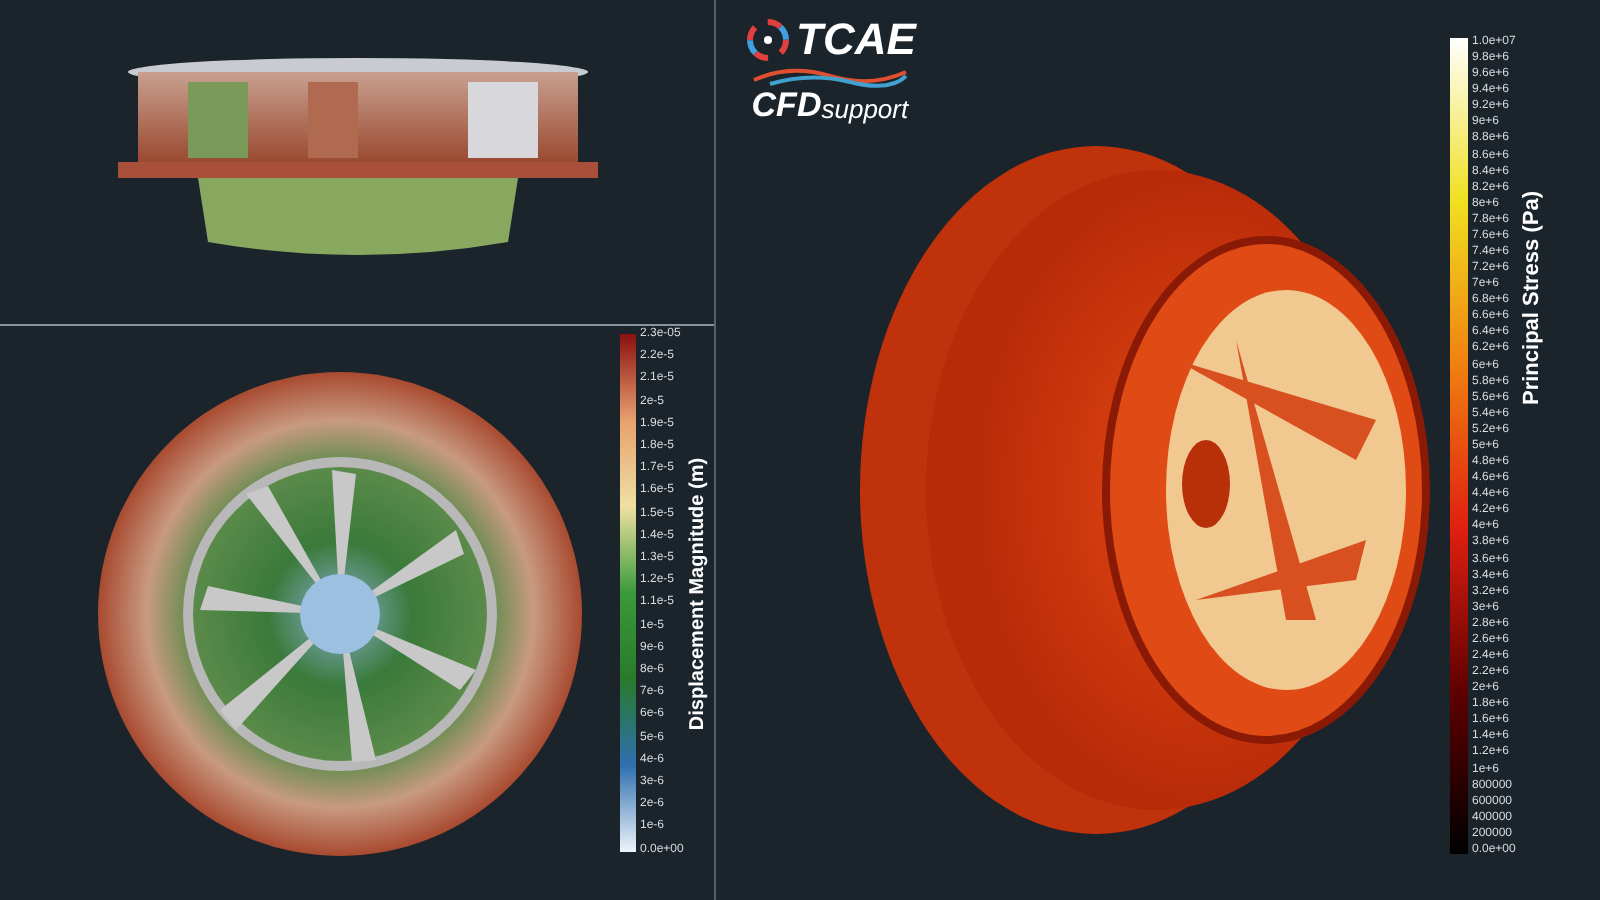 The width and height of the screenshot is (1600, 900). I want to click on logo-text: support, so click(865, 109).